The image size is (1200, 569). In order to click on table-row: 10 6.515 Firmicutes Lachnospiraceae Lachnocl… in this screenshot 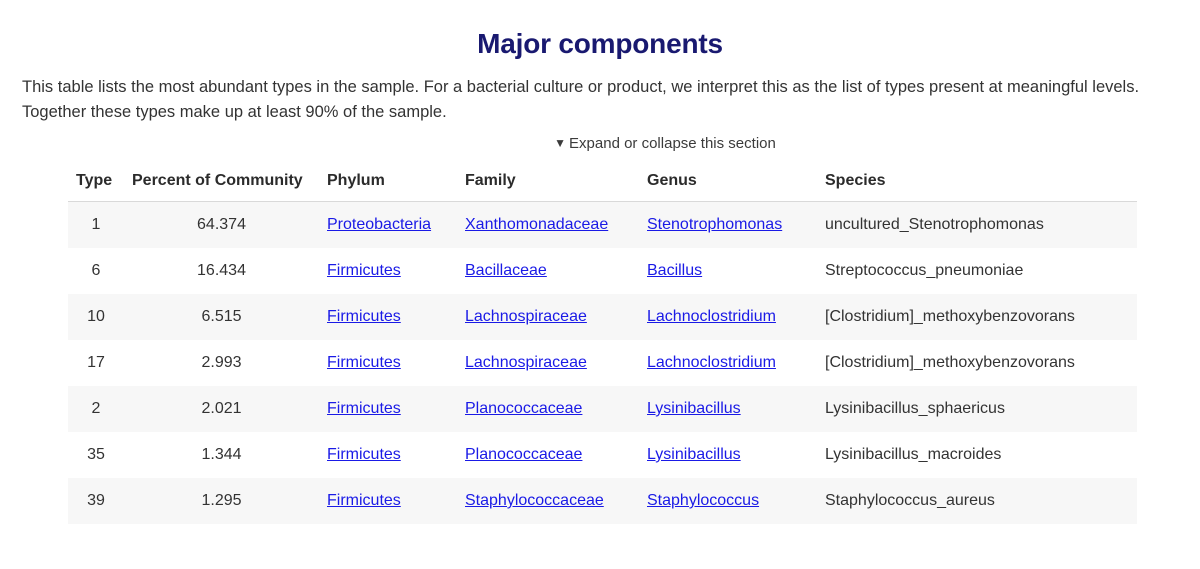, I will do `click(602, 317)`.